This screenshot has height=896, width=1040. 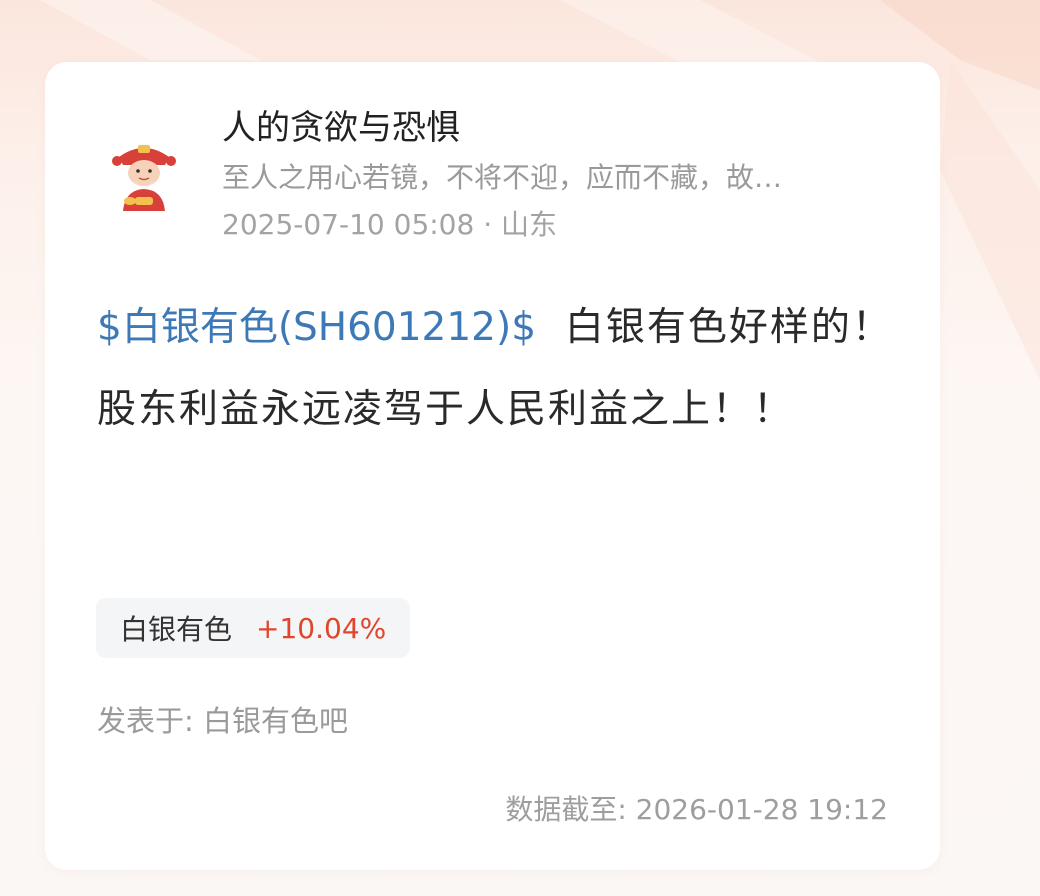 I want to click on author-name: 人的贪欲与恐惧, so click(x=341, y=124).